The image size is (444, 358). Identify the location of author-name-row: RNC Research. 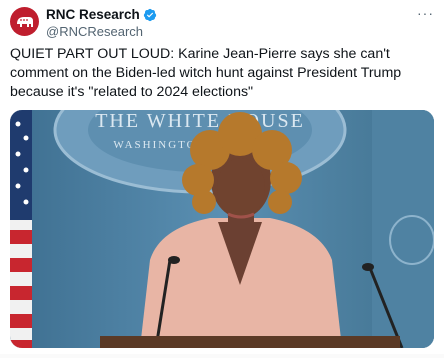
(101, 15).